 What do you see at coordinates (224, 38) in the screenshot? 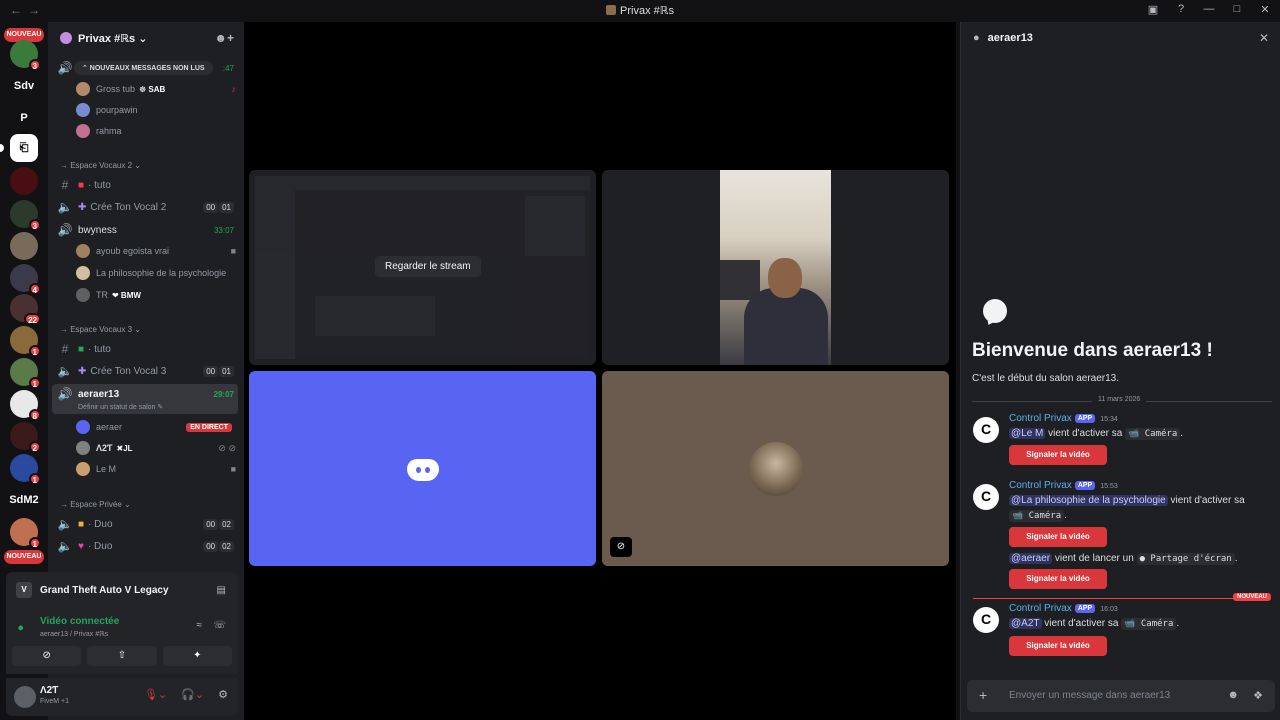
I see `add-user-icon: ☻+` at bounding box center [224, 38].